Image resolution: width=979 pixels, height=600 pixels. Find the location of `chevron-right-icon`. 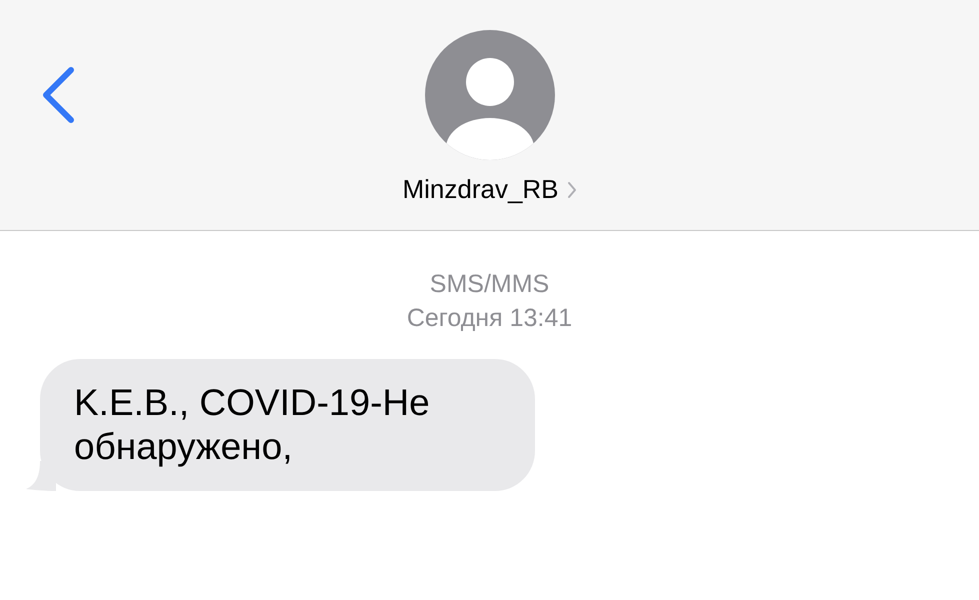

chevron-right-icon is located at coordinates (571, 189).